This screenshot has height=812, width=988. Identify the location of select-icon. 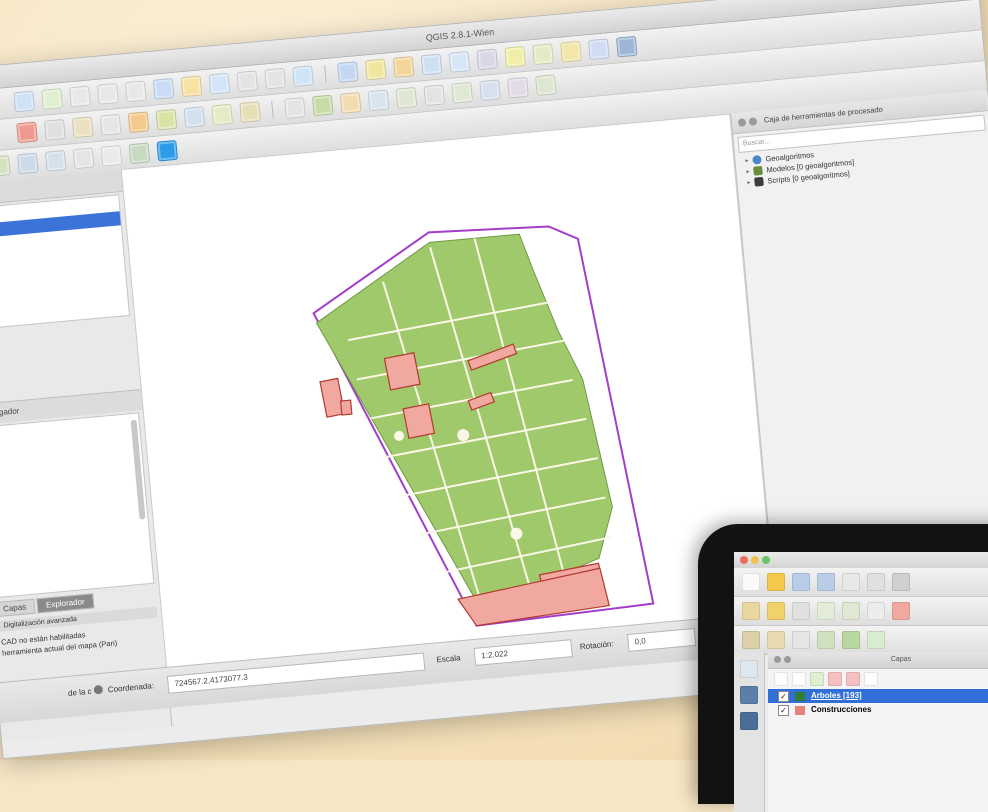
(375, 69).